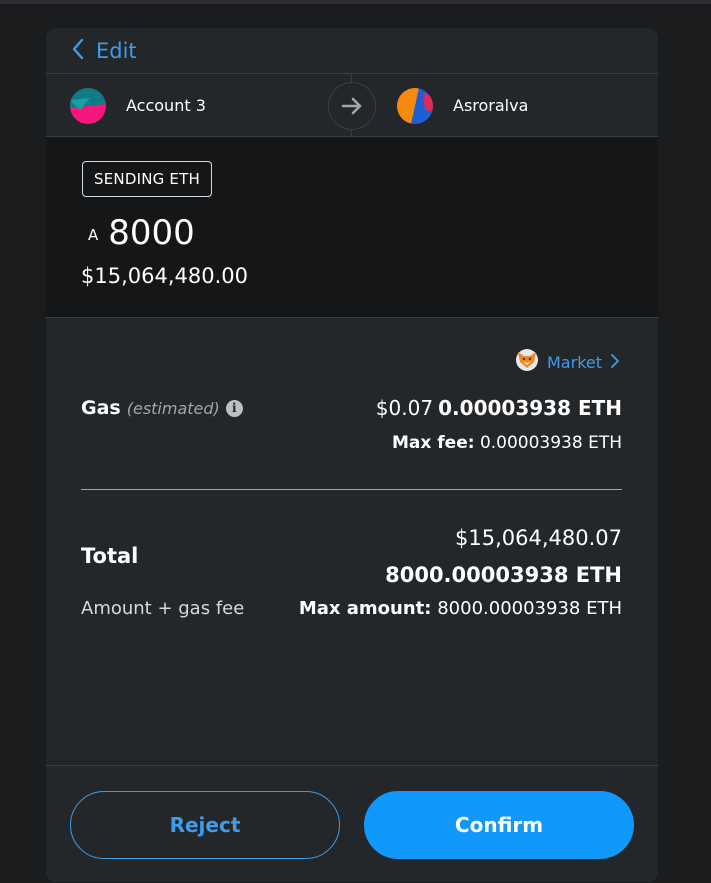 The image size is (711, 883). I want to click on info-icon: i, so click(234, 408).